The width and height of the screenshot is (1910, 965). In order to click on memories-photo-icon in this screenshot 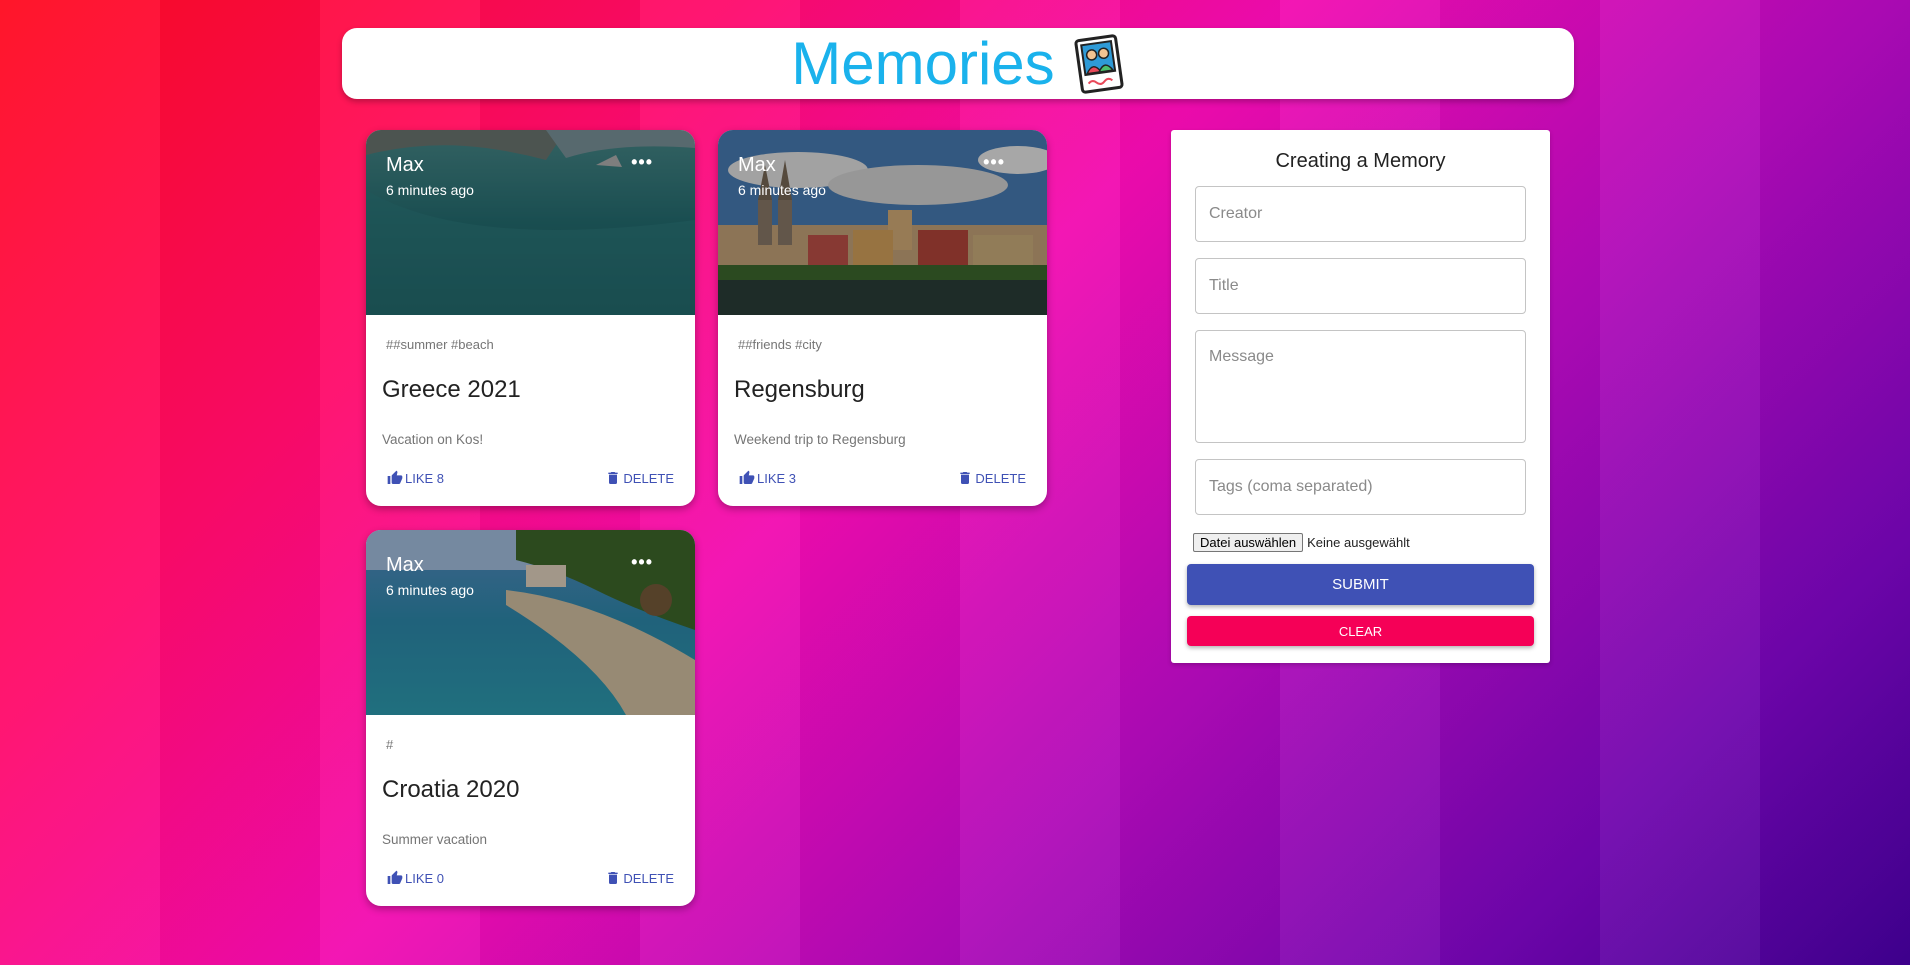, I will do `click(1099, 63)`.